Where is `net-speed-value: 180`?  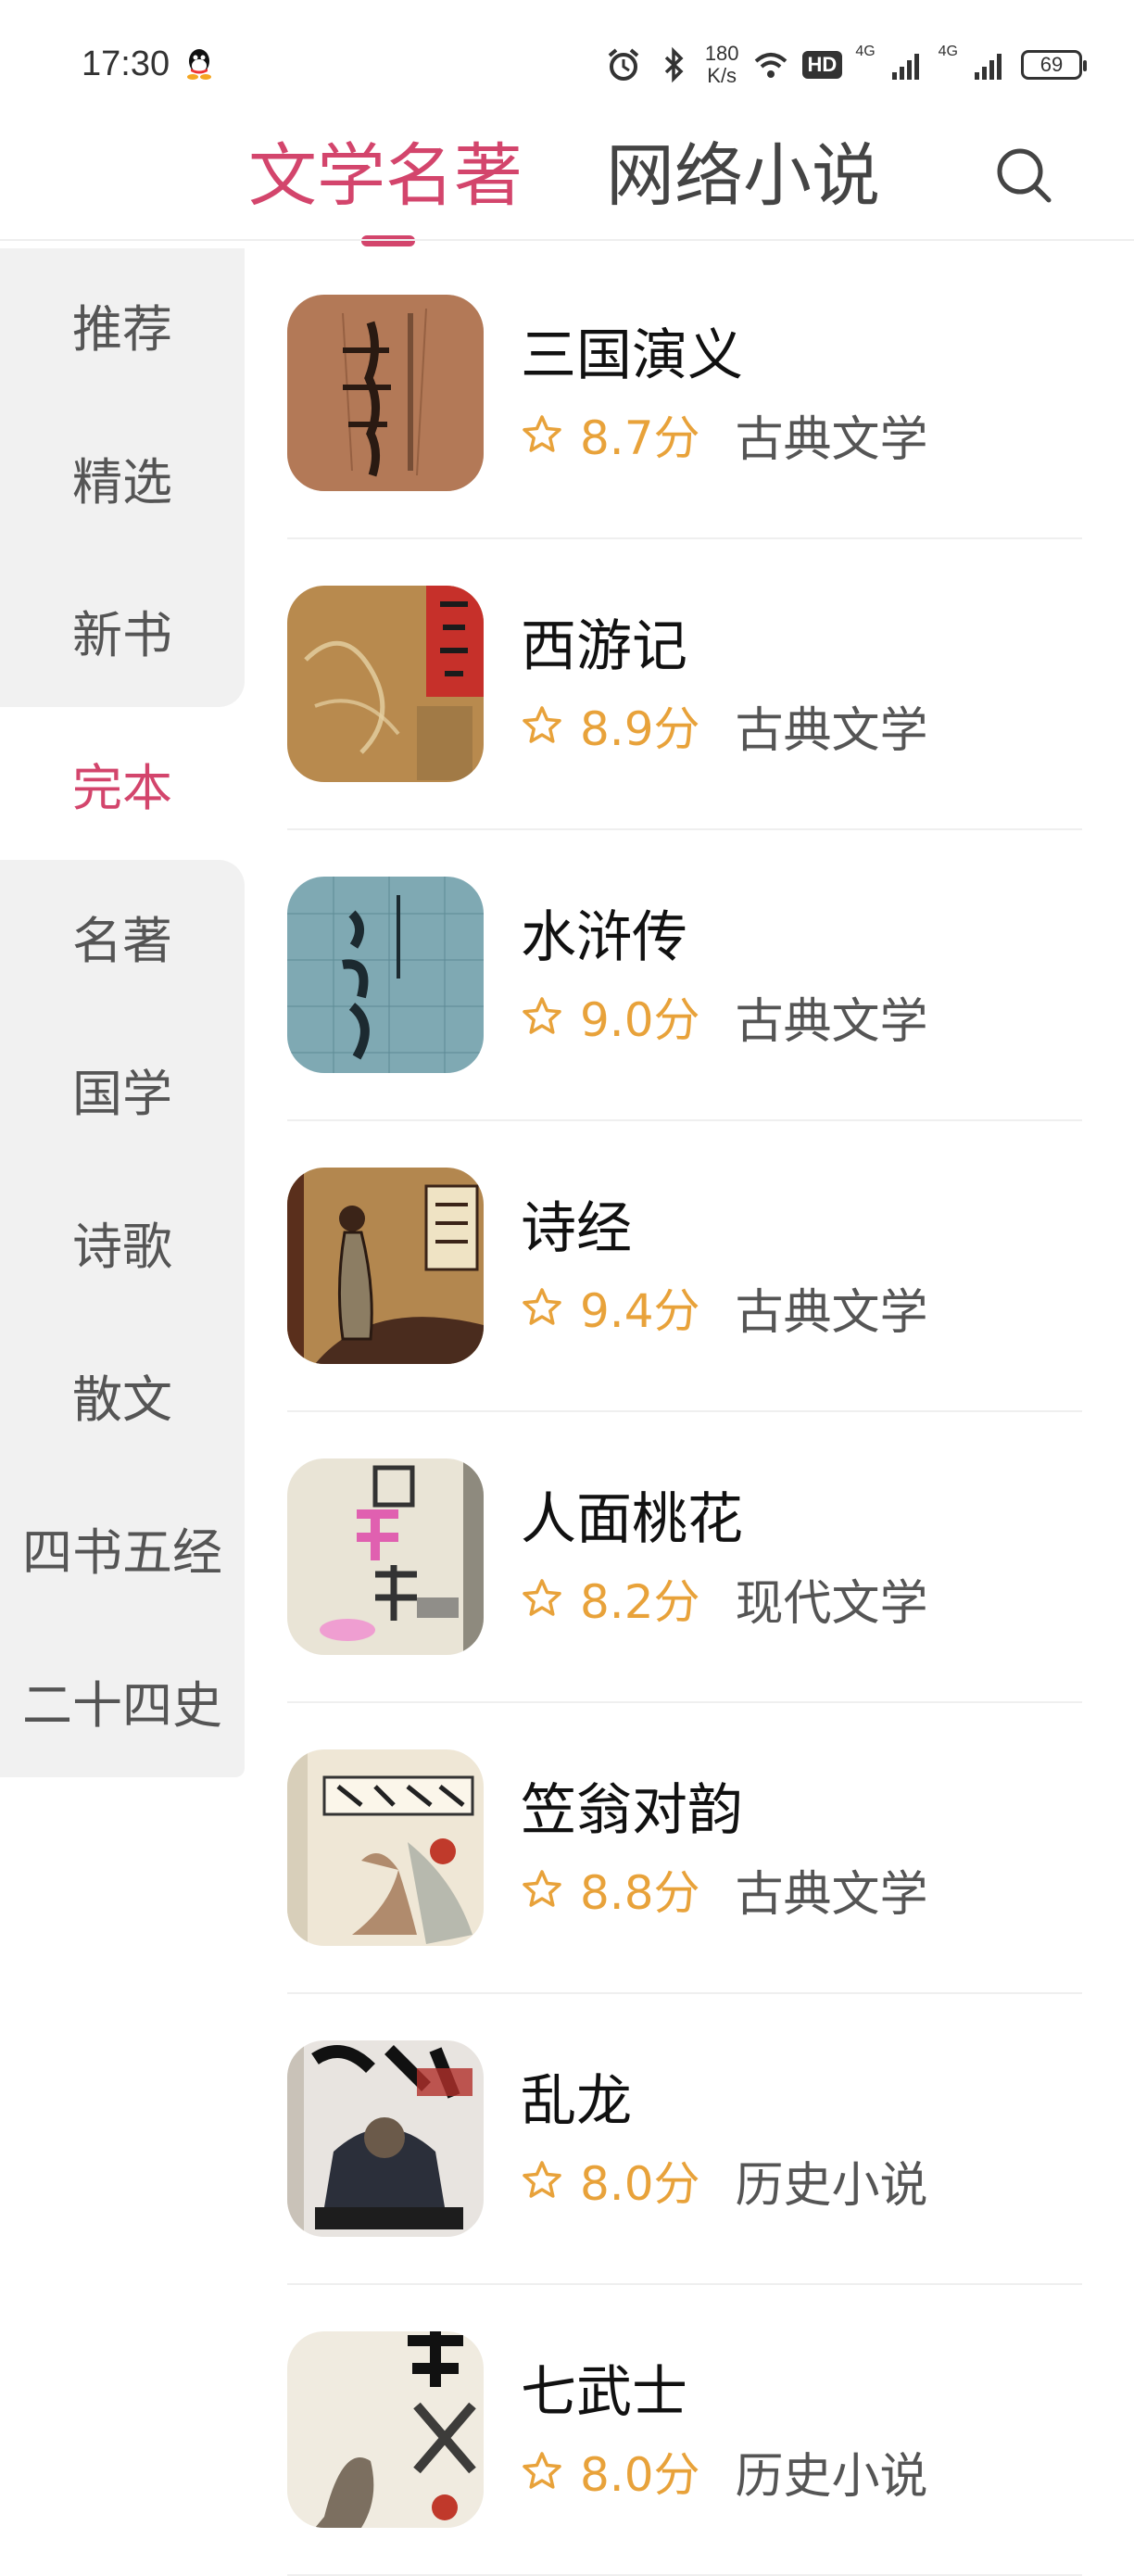 net-speed-value: 180 is located at coordinates (721, 53).